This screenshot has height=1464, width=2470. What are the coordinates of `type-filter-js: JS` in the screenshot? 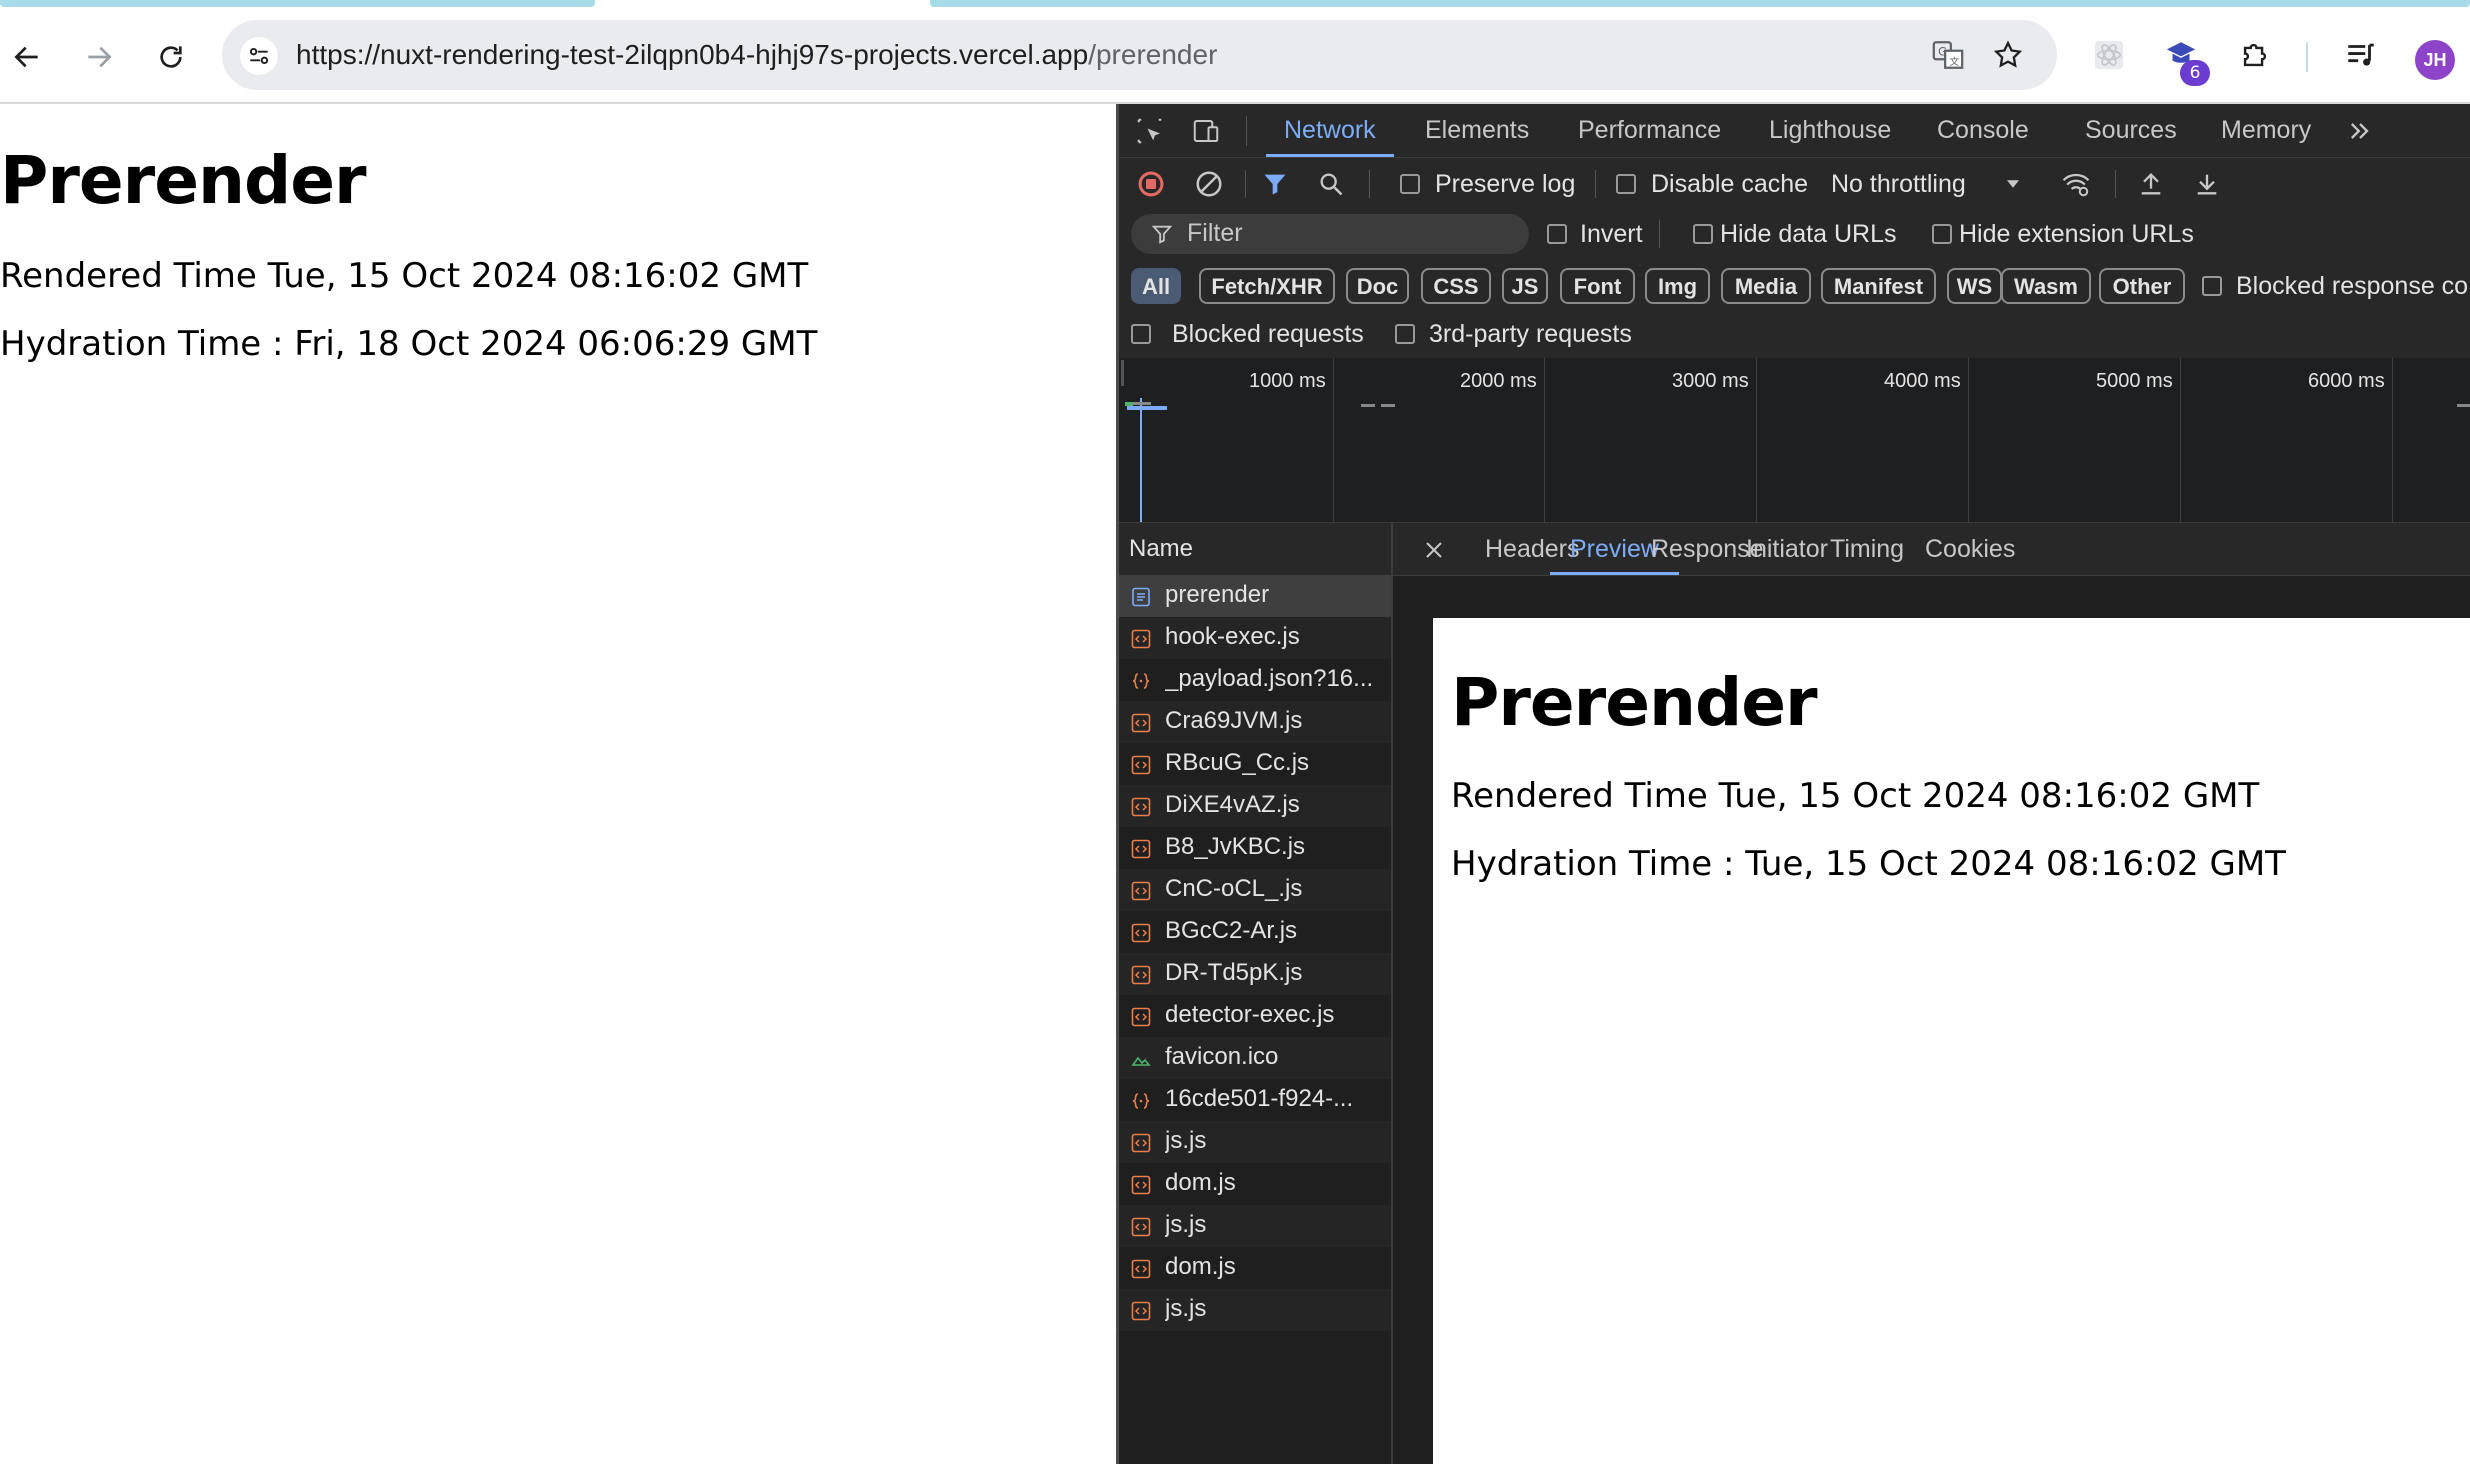 It's located at (1525, 286).